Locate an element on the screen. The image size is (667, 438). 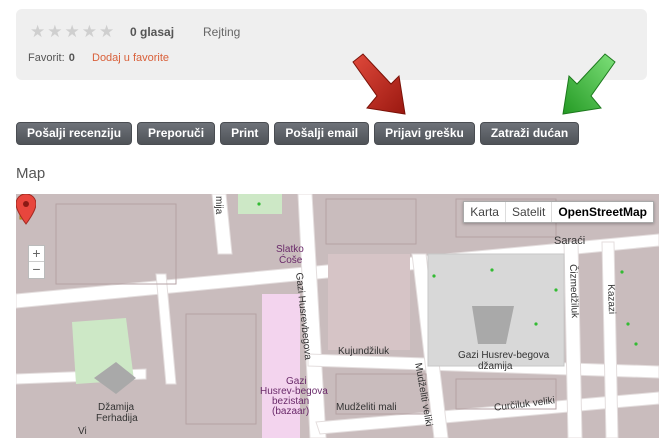
map-label: Slatko is located at coordinates (290, 249).